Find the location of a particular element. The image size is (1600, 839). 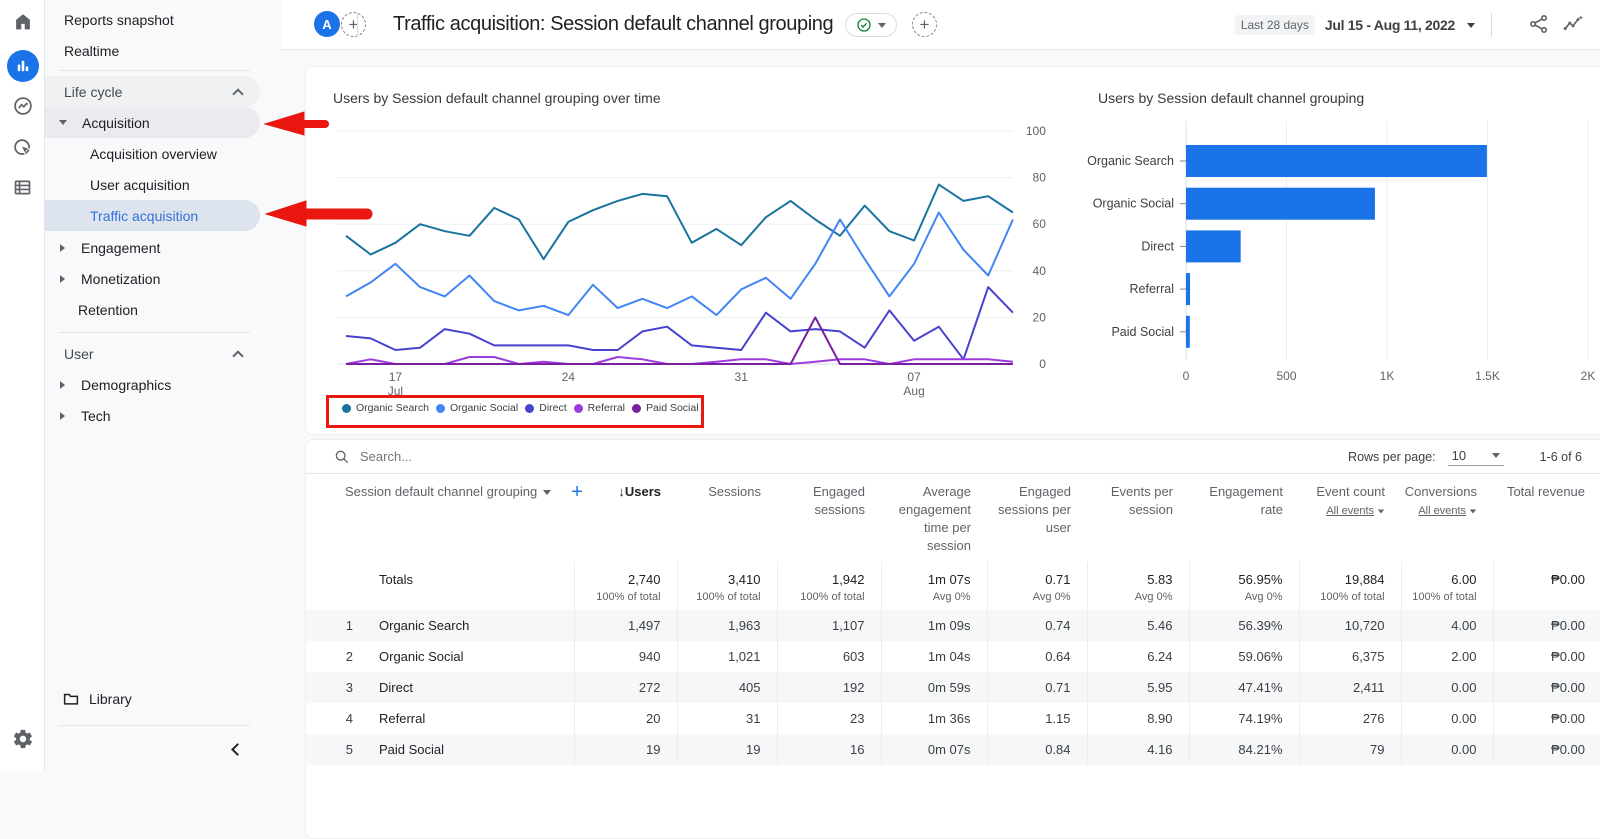

row-cell: 59.06% is located at coordinates (1244, 656).